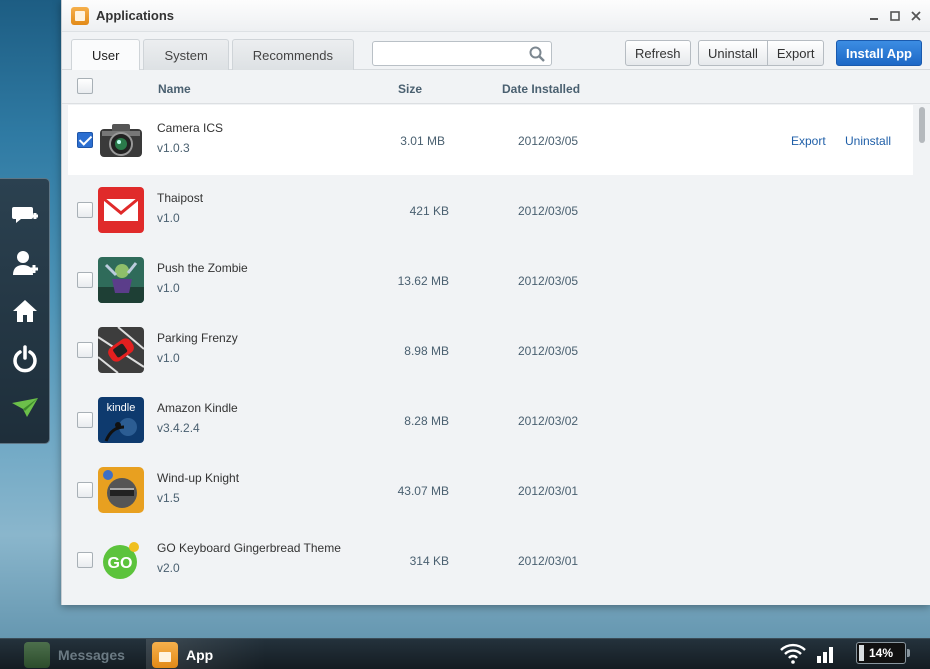 The image size is (930, 669). What do you see at coordinates (423, 491) in the screenshot?
I see `app-size: 43.07 MB` at bounding box center [423, 491].